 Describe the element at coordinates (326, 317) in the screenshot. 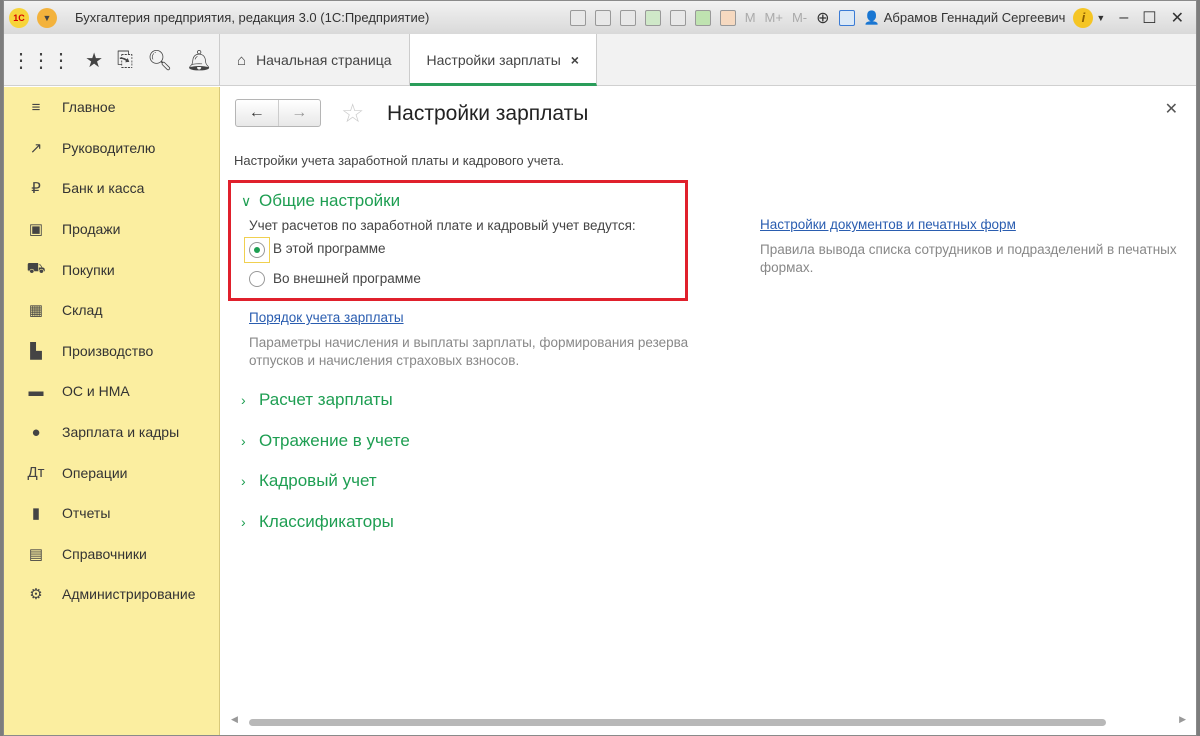

I see `salary-accounting-link: Порядок учета зарплаты` at that location.